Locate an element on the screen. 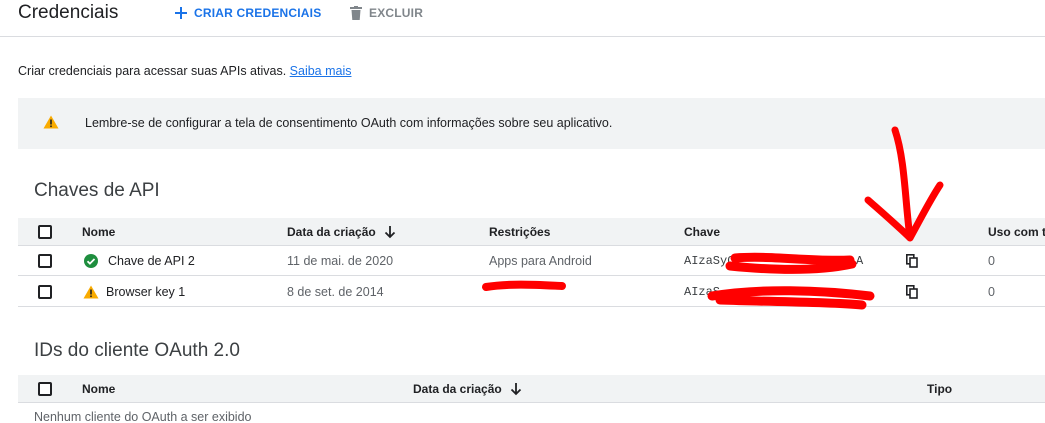 This screenshot has height=423, width=1045. red-arrow-annotation is located at coordinates (904, 184).